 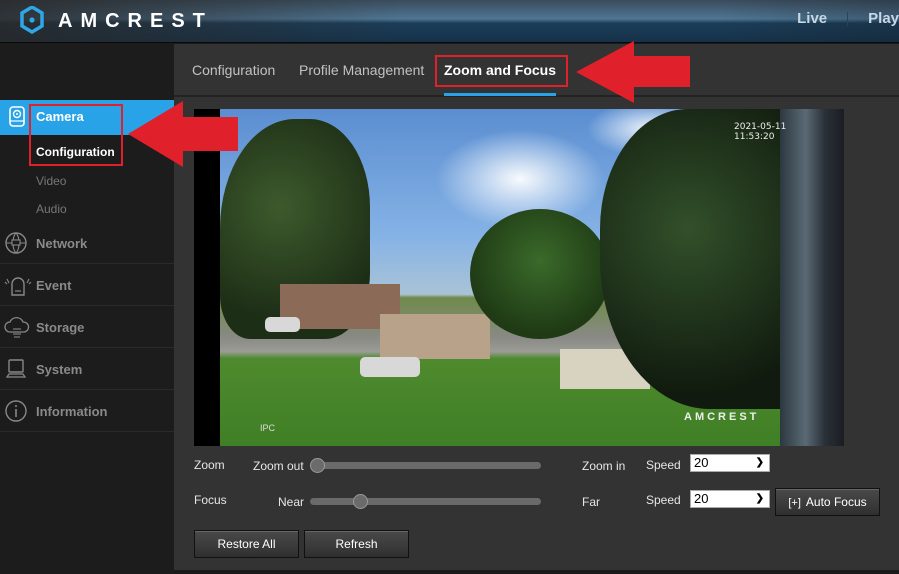 I want to click on sidebar-item-label: Event, so click(x=54, y=285).